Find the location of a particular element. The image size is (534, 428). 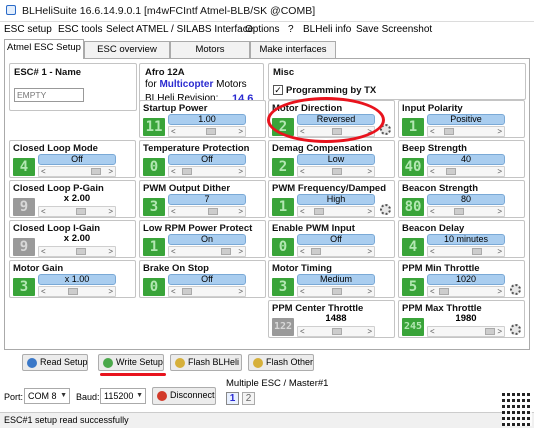

tab-atmel-esc-setup: Atmel ESC Setup is located at coordinates (44, 49).